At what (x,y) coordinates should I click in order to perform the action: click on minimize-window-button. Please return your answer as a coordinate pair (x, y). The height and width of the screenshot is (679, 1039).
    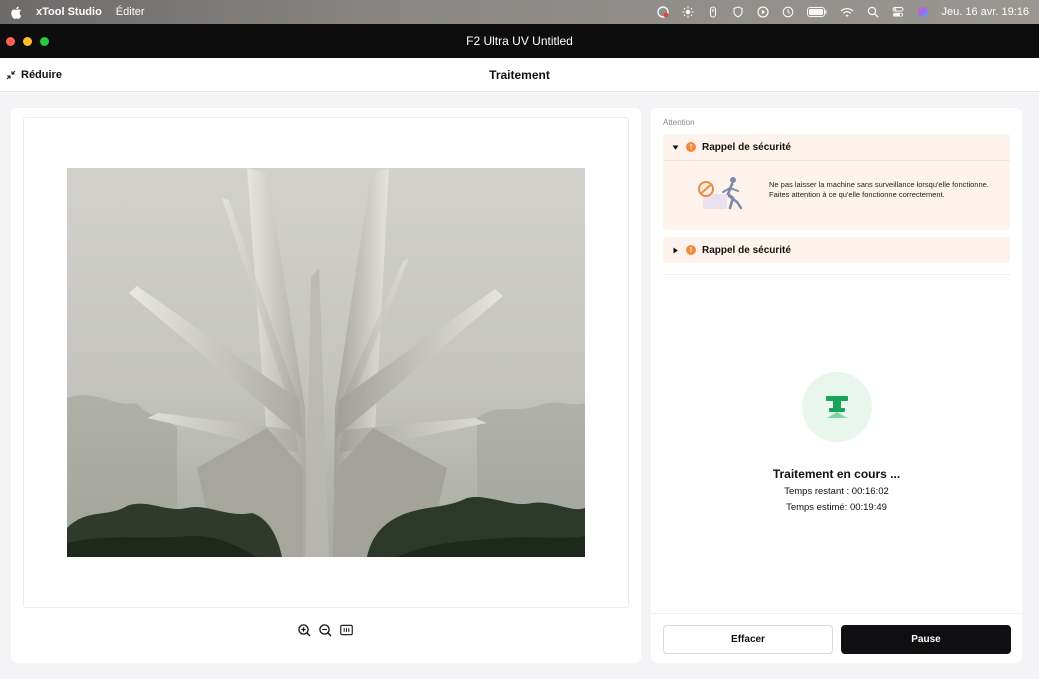
    Looking at the image, I should click on (27, 41).